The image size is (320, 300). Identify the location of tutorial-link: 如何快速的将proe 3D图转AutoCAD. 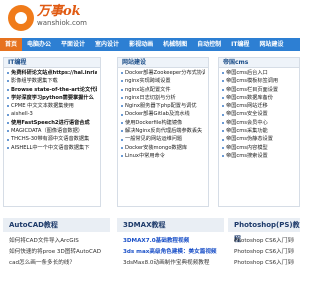
(56, 252).